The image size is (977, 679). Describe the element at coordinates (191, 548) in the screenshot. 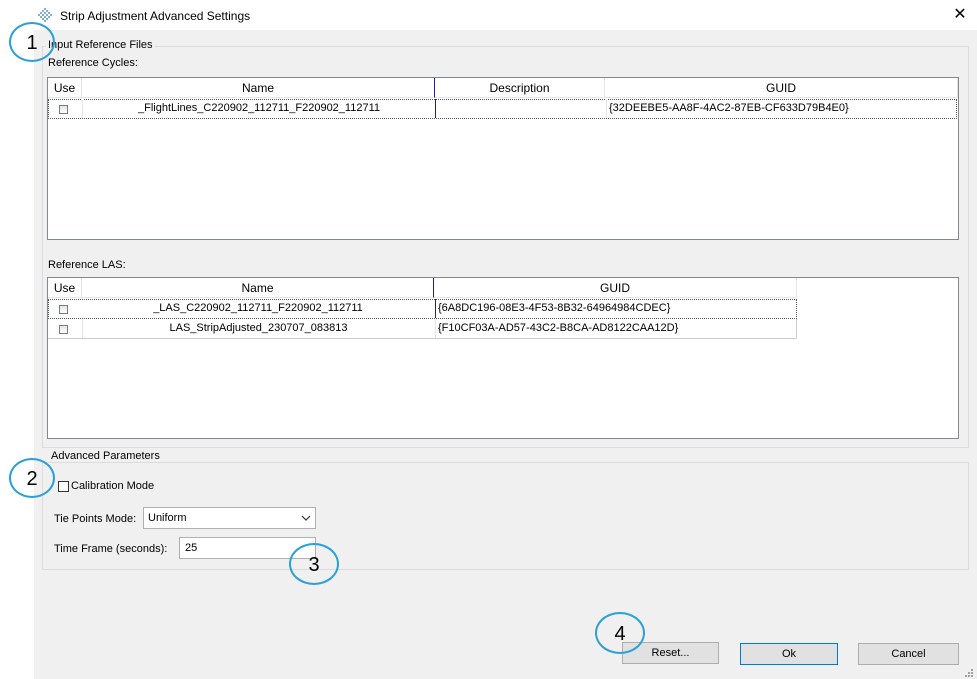

I see `time-frame-value: 25` at that location.